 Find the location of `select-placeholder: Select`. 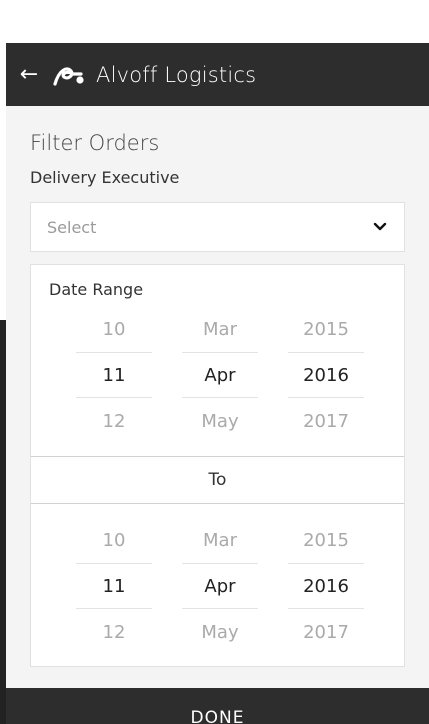

select-placeholder: Select is located at coordinates (72, 227).